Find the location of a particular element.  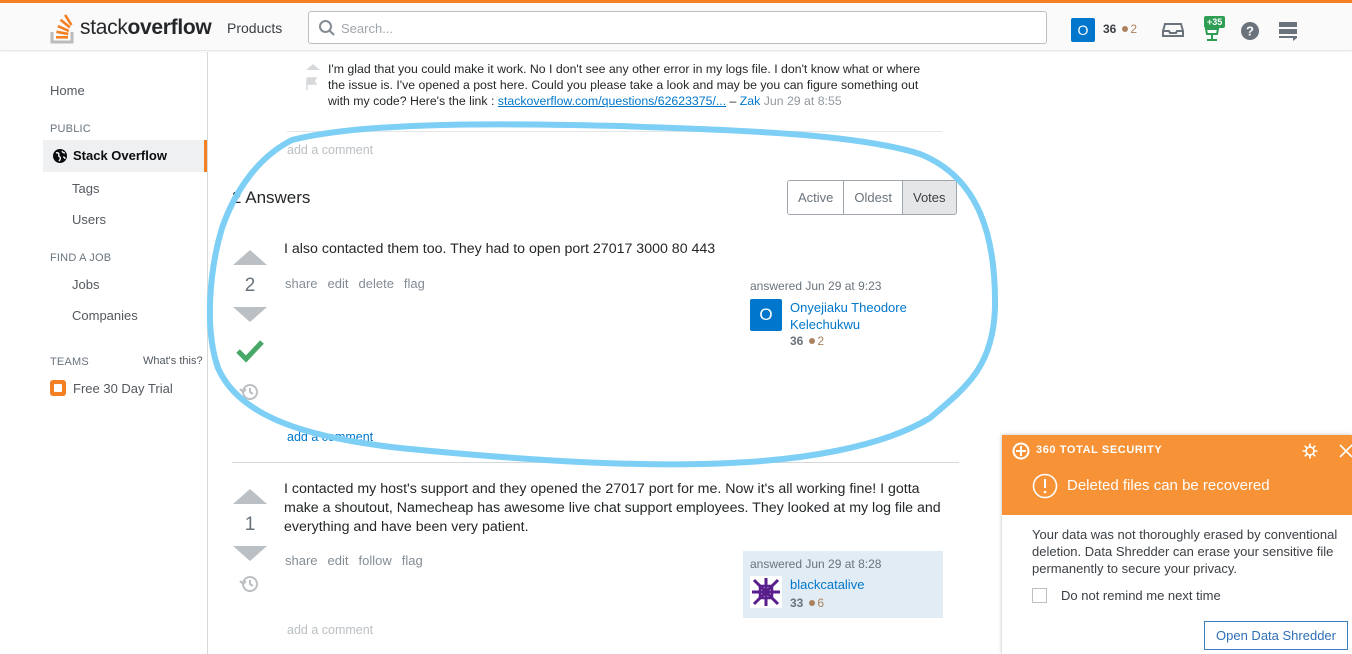

search-input is located at coordinates (686, 28).